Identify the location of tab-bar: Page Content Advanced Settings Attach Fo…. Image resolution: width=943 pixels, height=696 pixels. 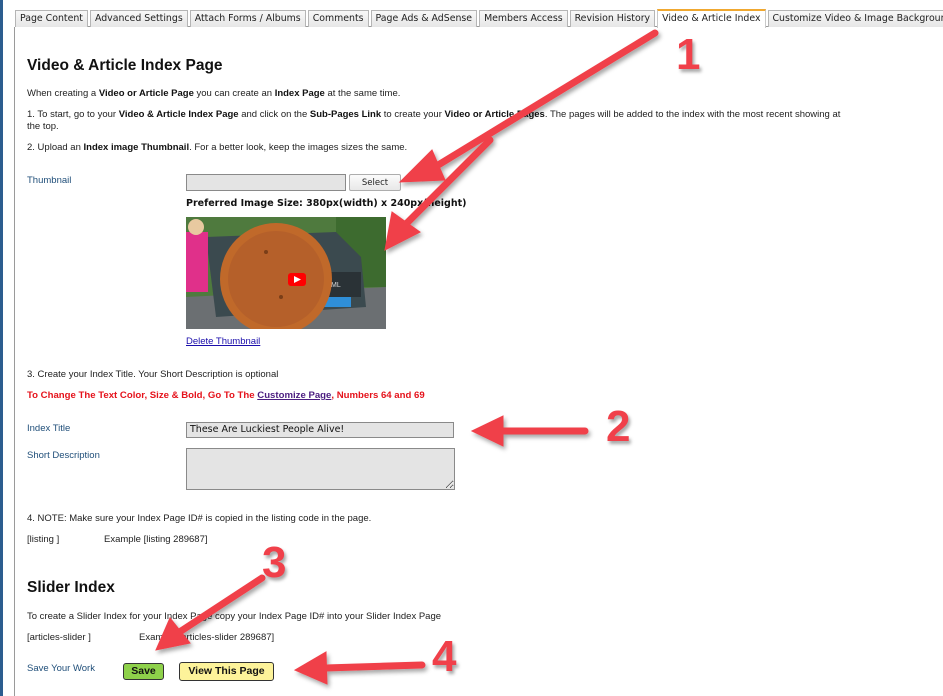
(479, 18).